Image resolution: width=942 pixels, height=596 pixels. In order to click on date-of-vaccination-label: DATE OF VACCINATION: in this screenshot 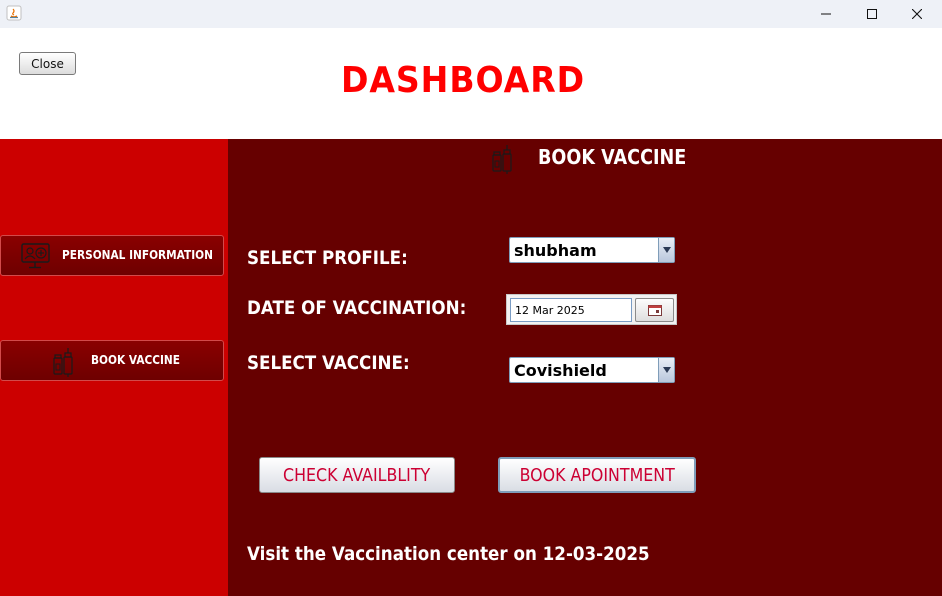, I will do `click(357, 308)`.